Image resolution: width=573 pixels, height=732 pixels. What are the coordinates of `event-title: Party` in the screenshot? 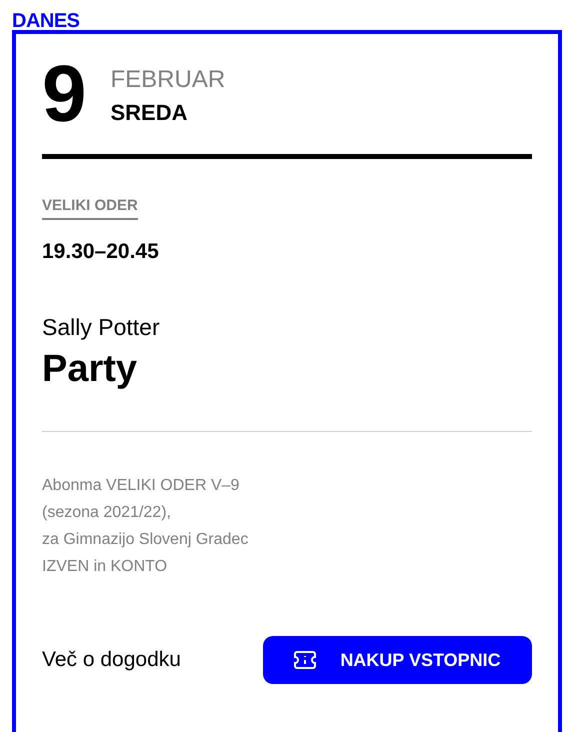 It's located at (90, 369).